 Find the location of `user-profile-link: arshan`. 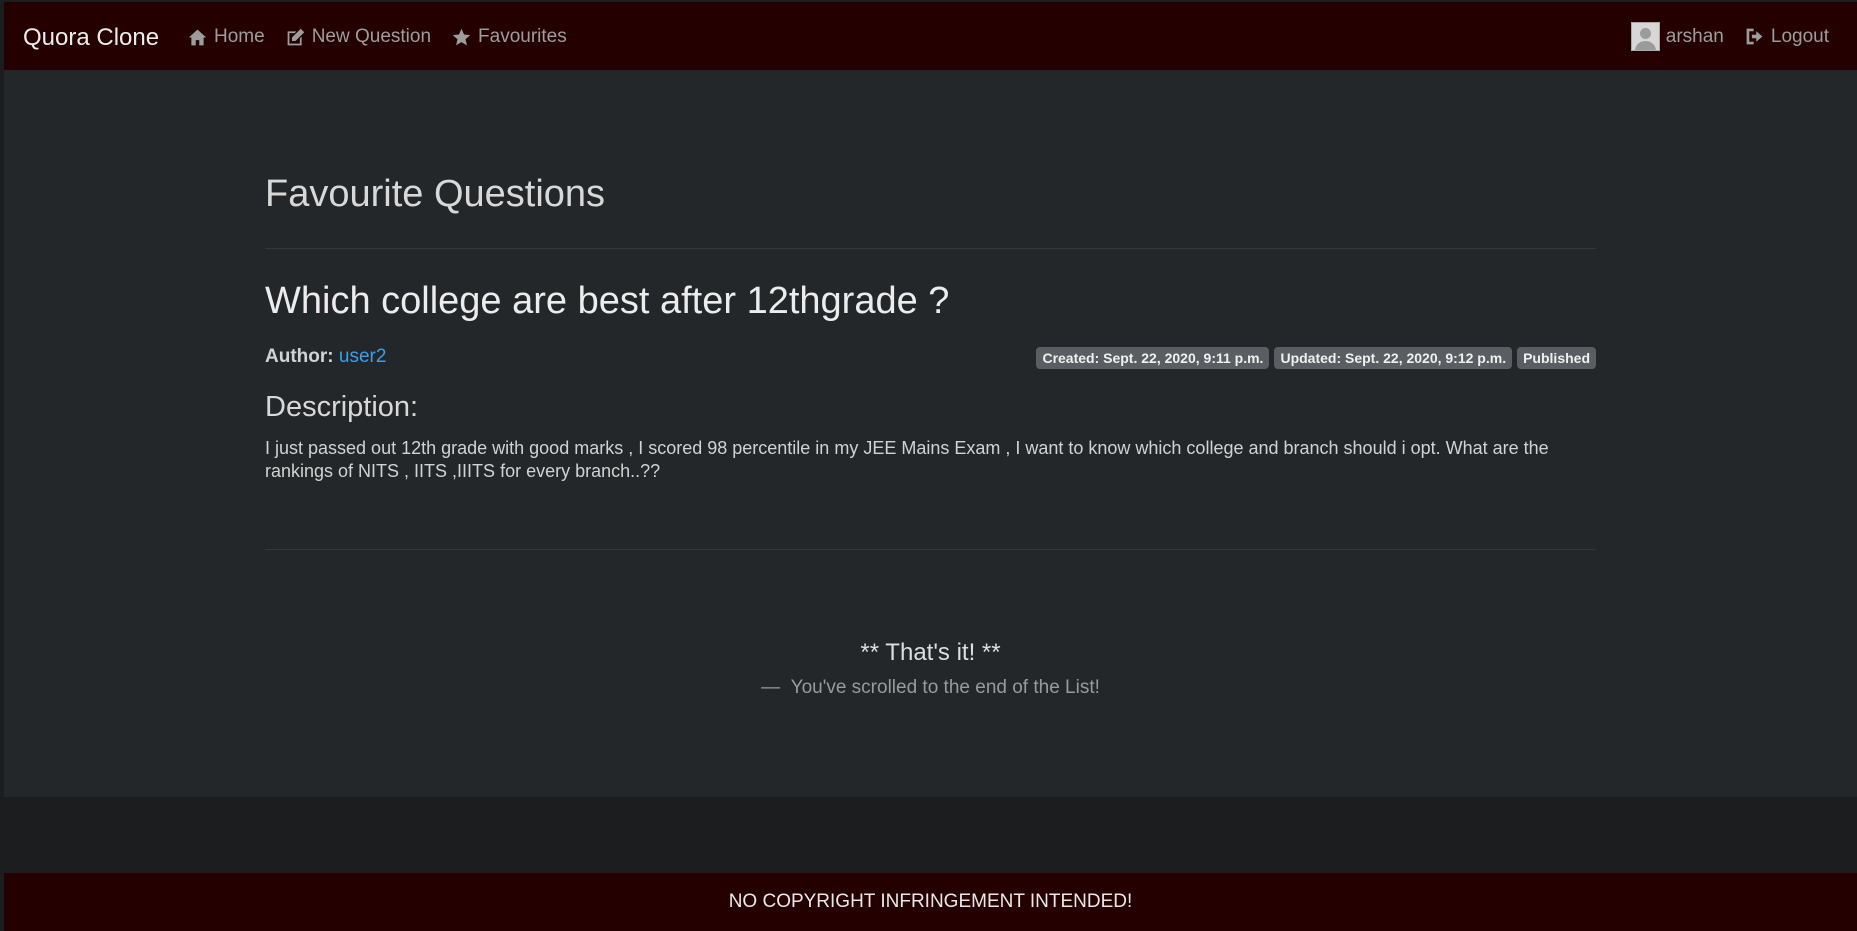

user-profile-link: arshan is located at coordinates (1677, 36).